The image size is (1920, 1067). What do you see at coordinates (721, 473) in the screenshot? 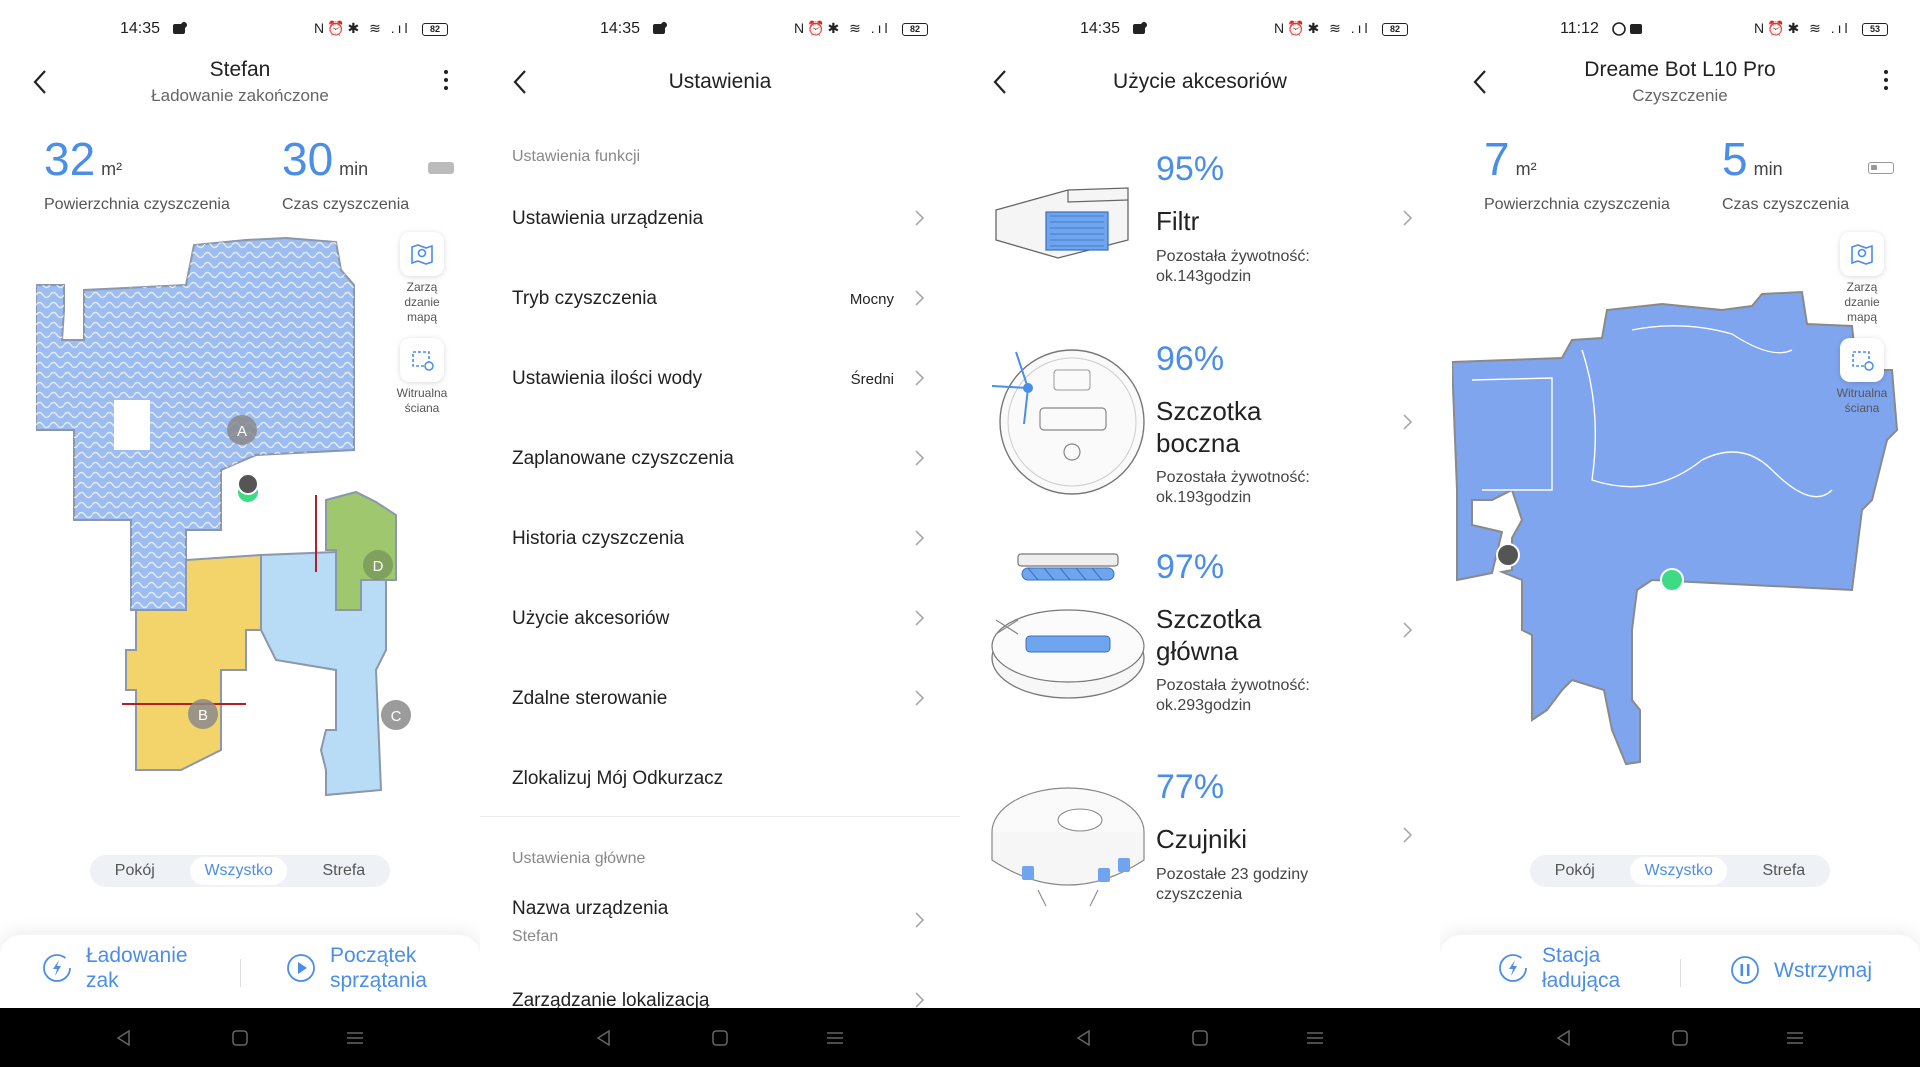
I see `settings-row-schedule: Zaplanowane czyszczenia` at bounding box center [721, 473].